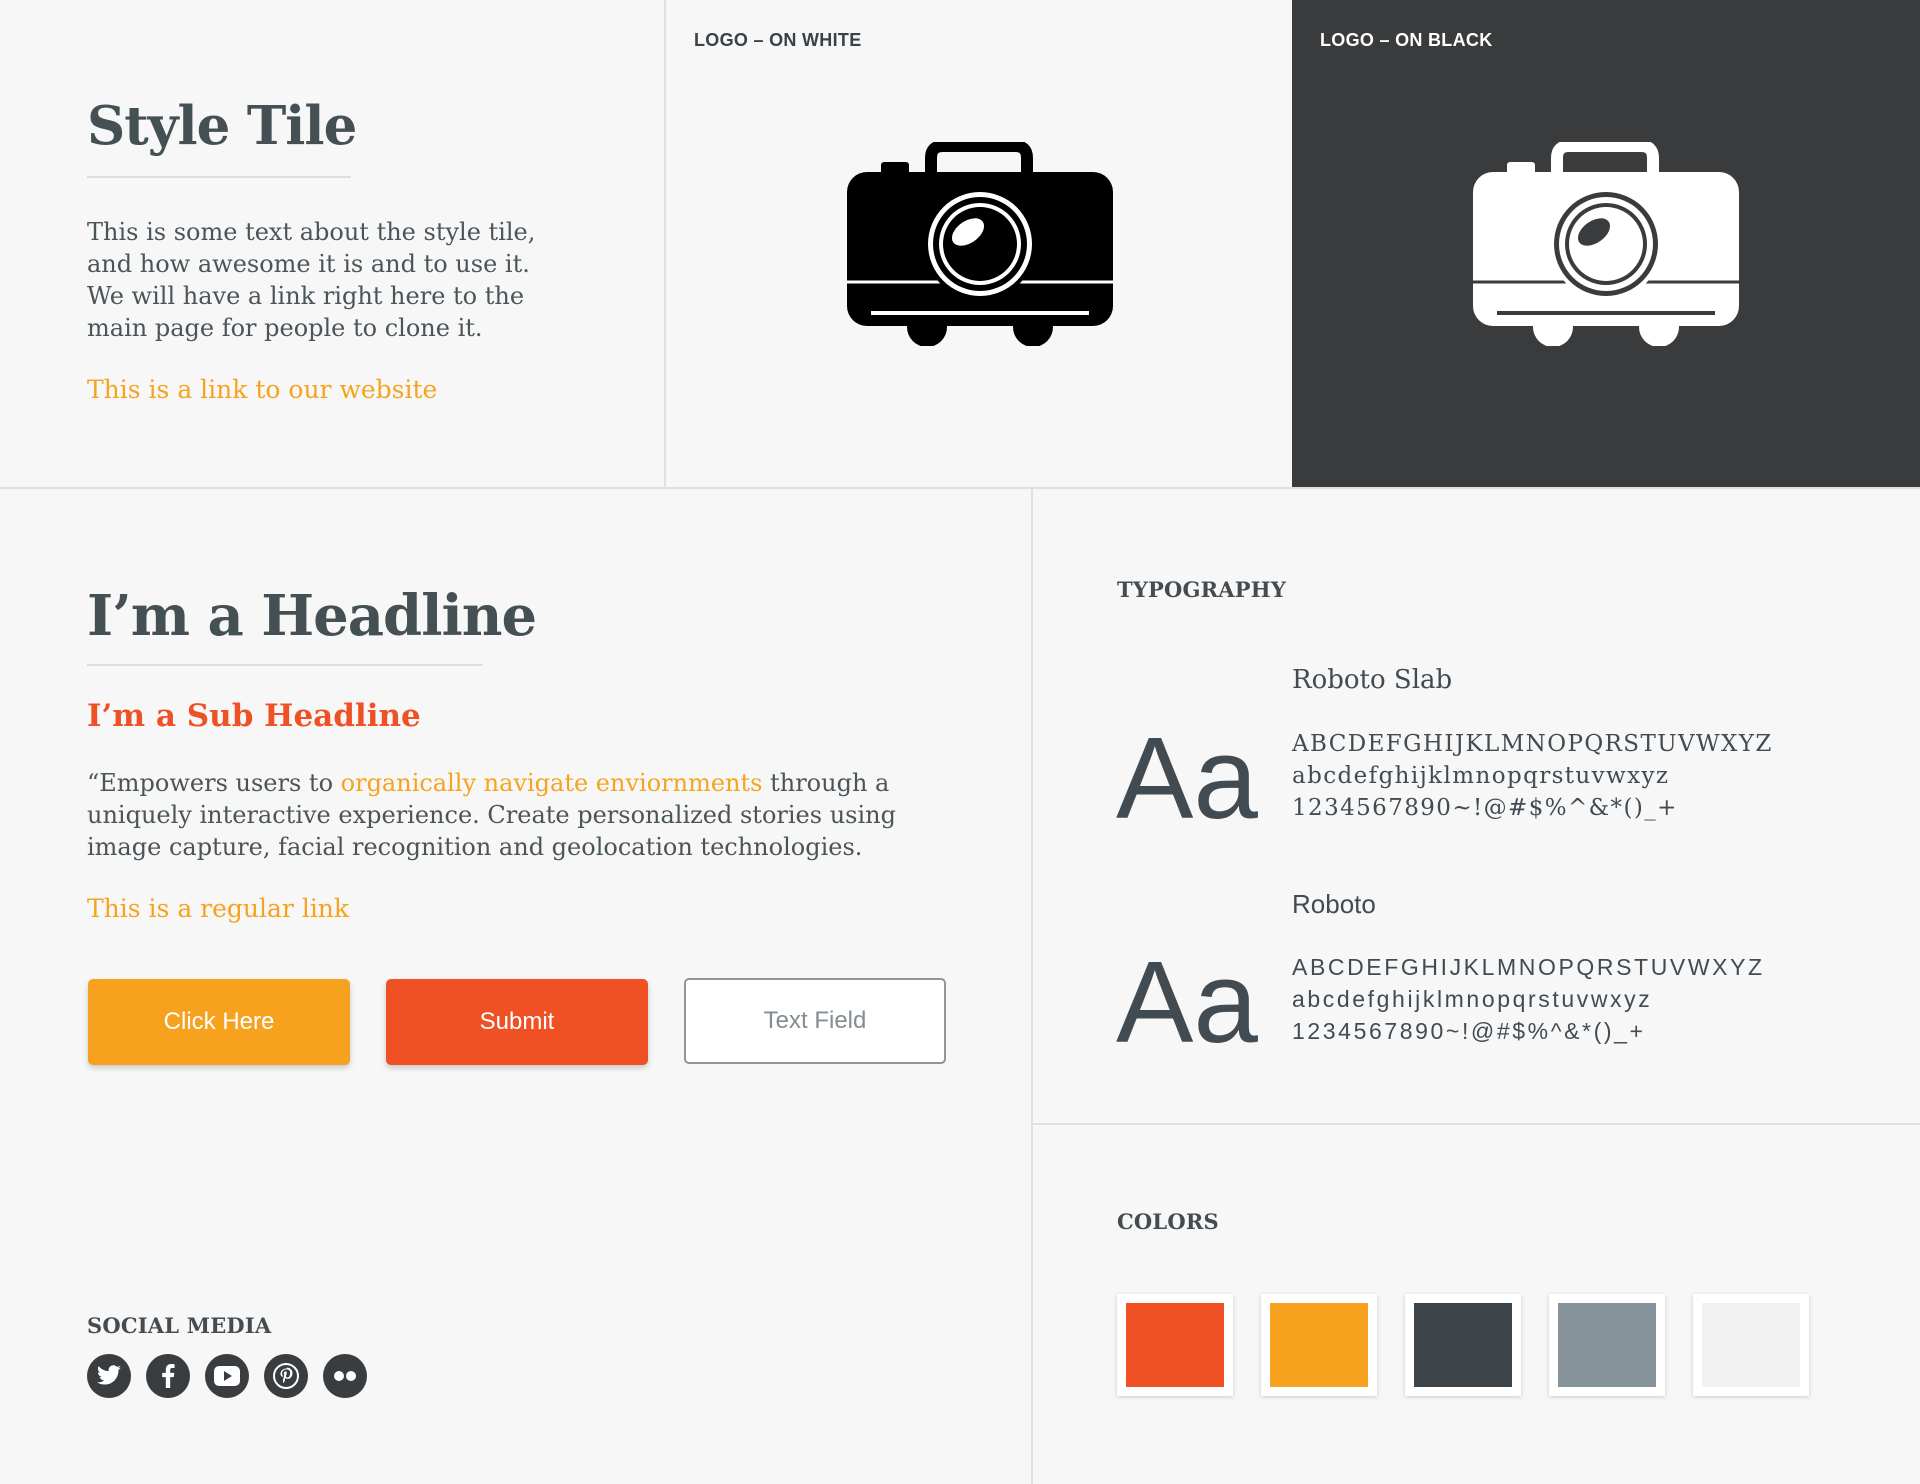 The image size is (1920, 1484). I want to click on charset-lowercase-roboto: abcdefghijklmnopqrstuvwxyz, so click(1472, 999).